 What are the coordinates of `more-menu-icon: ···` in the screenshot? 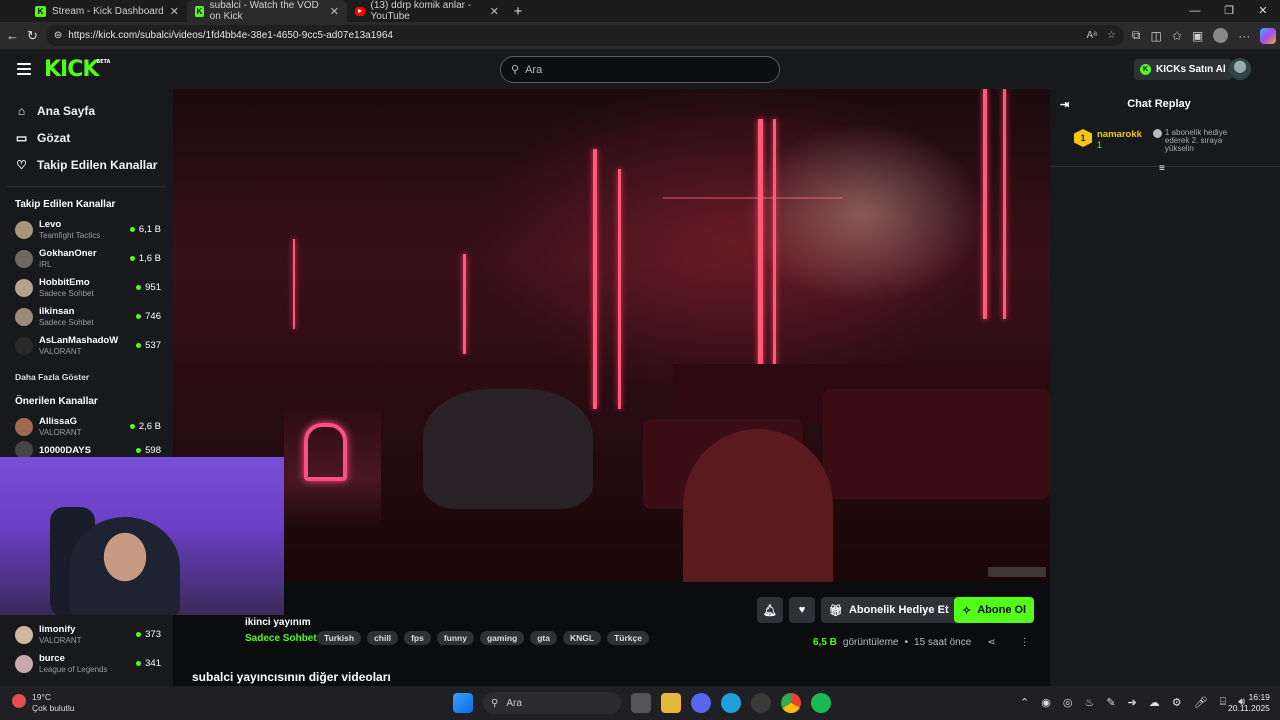 It's located at (1244, 36).